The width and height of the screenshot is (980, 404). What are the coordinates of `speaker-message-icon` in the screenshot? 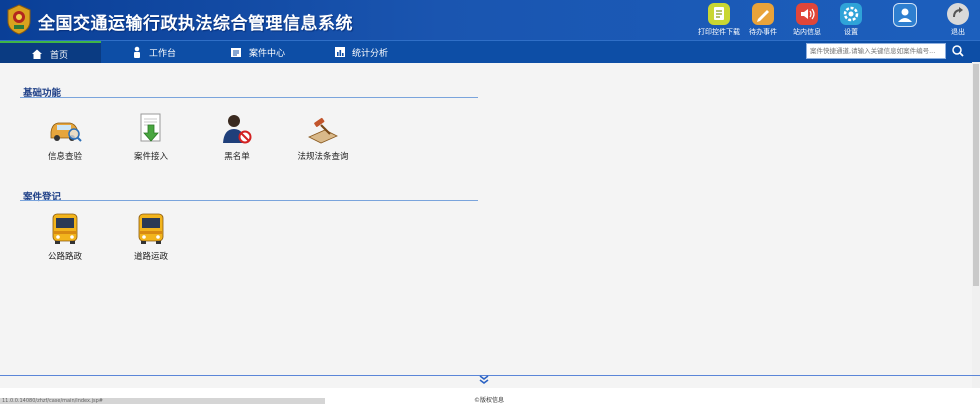 It's located at (807, 14).